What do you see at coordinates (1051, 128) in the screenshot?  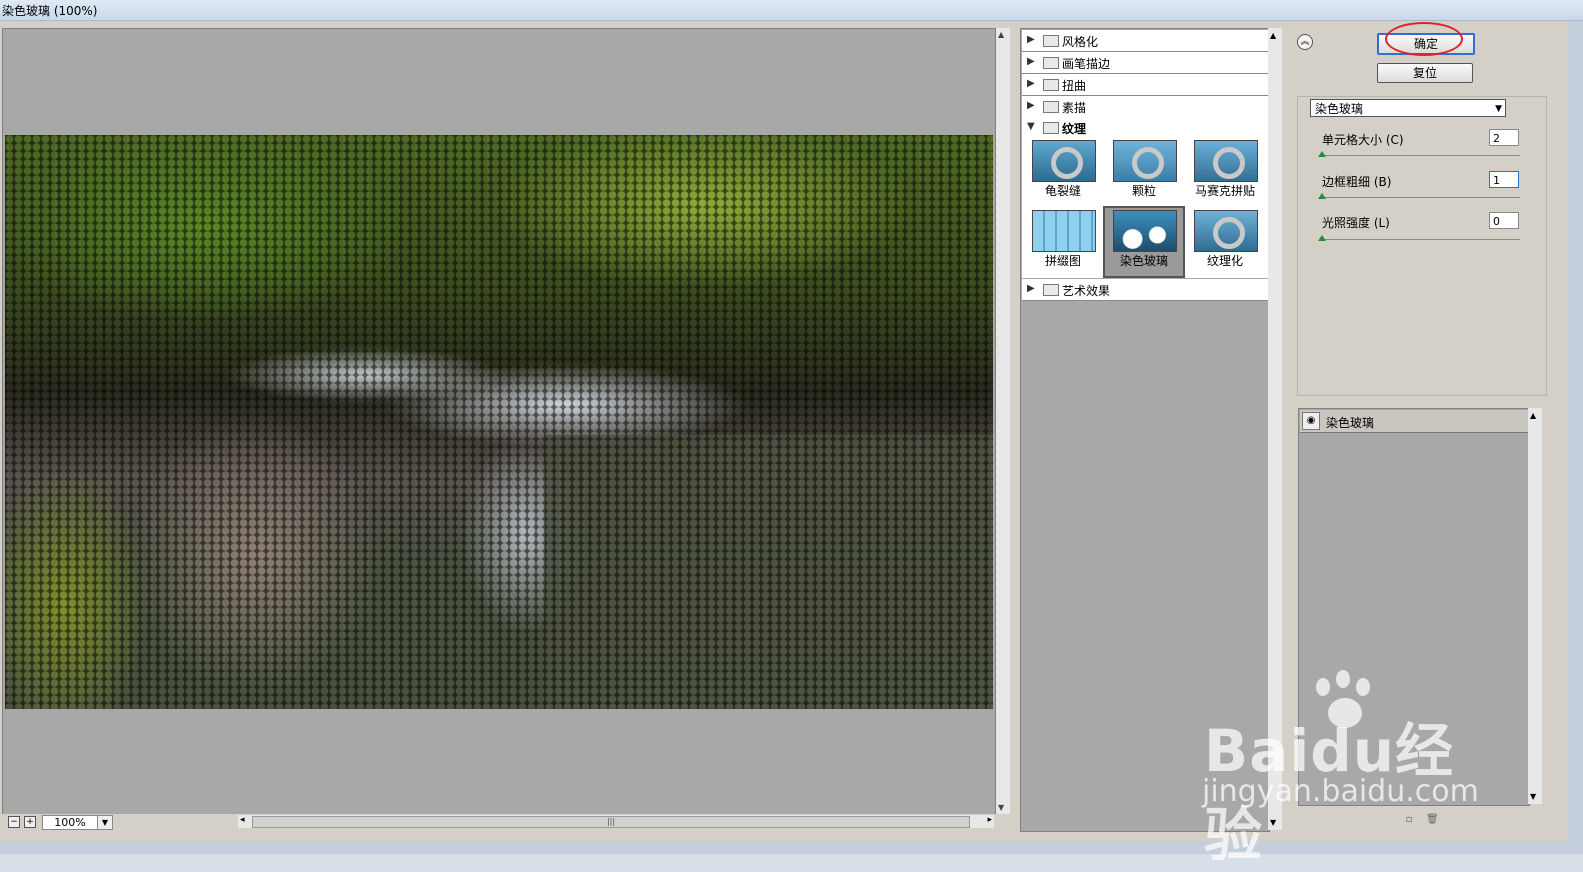 I see `open-folder-icon` at bounding box center [1051, 128].